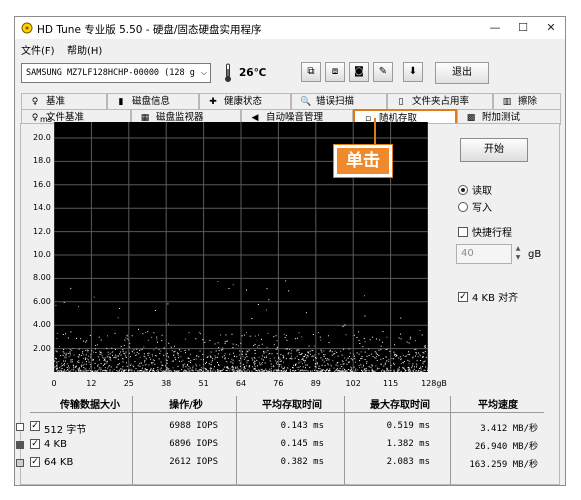 The height and width of the screenshot is (500, 581). What do you see at coordinates (413, 72) in the screenshot?
I see `save-icon: ⬇` at bounding box center [413, 72].